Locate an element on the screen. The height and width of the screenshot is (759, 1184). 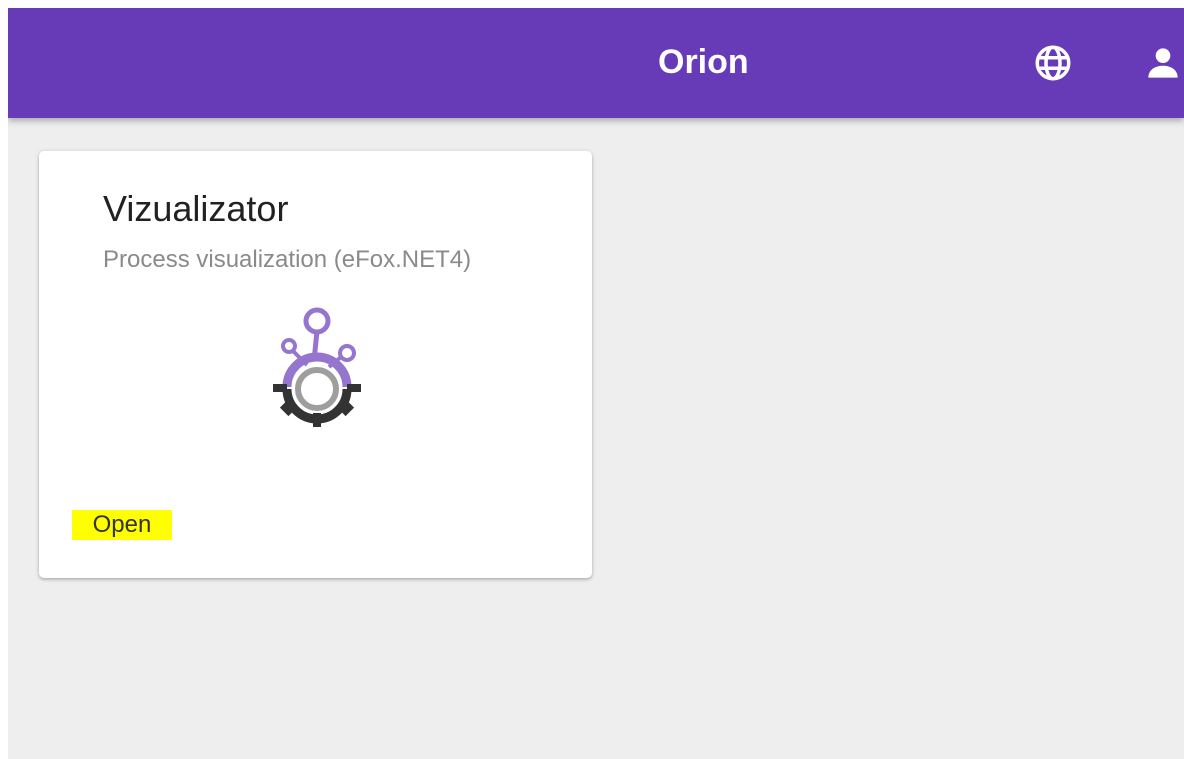
open-button: Open is located at coordinates (122, 525).